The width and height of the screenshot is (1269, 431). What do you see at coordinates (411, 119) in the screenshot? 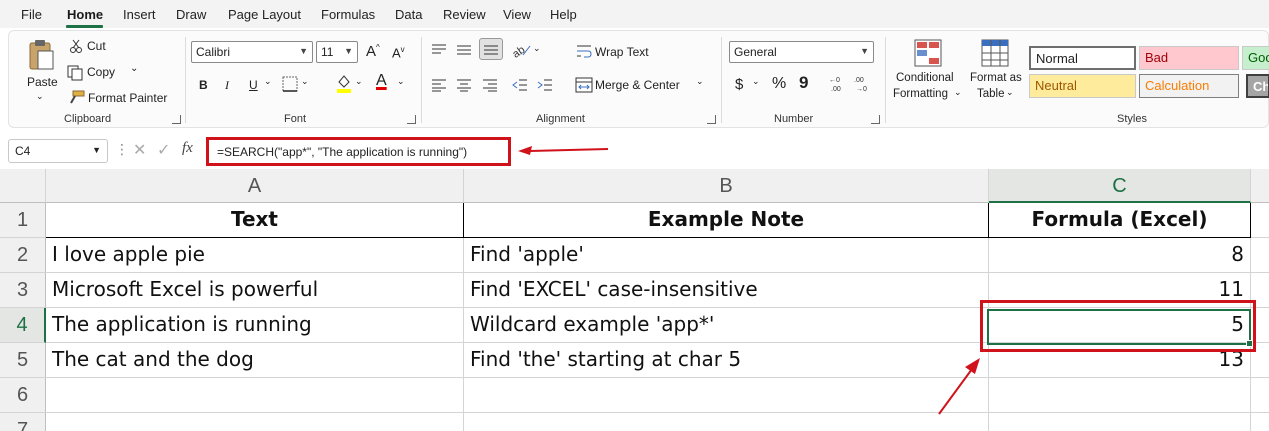
I see `font-launcher-icon` at bounding box center [411, 119].